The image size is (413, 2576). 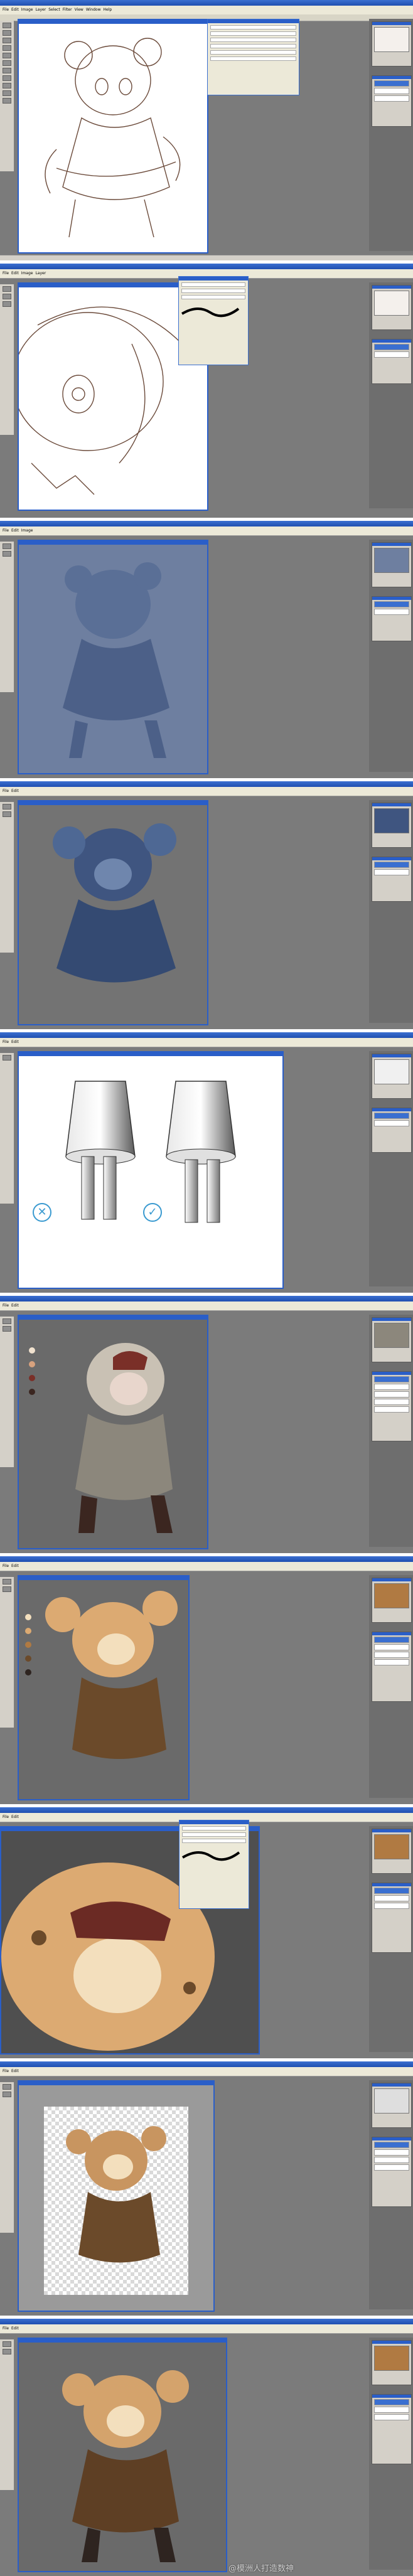 What do you see at coordinates (7, 33) in the screenshot?
I see `marquee-tool-icon` at bounding box center [7, 33].